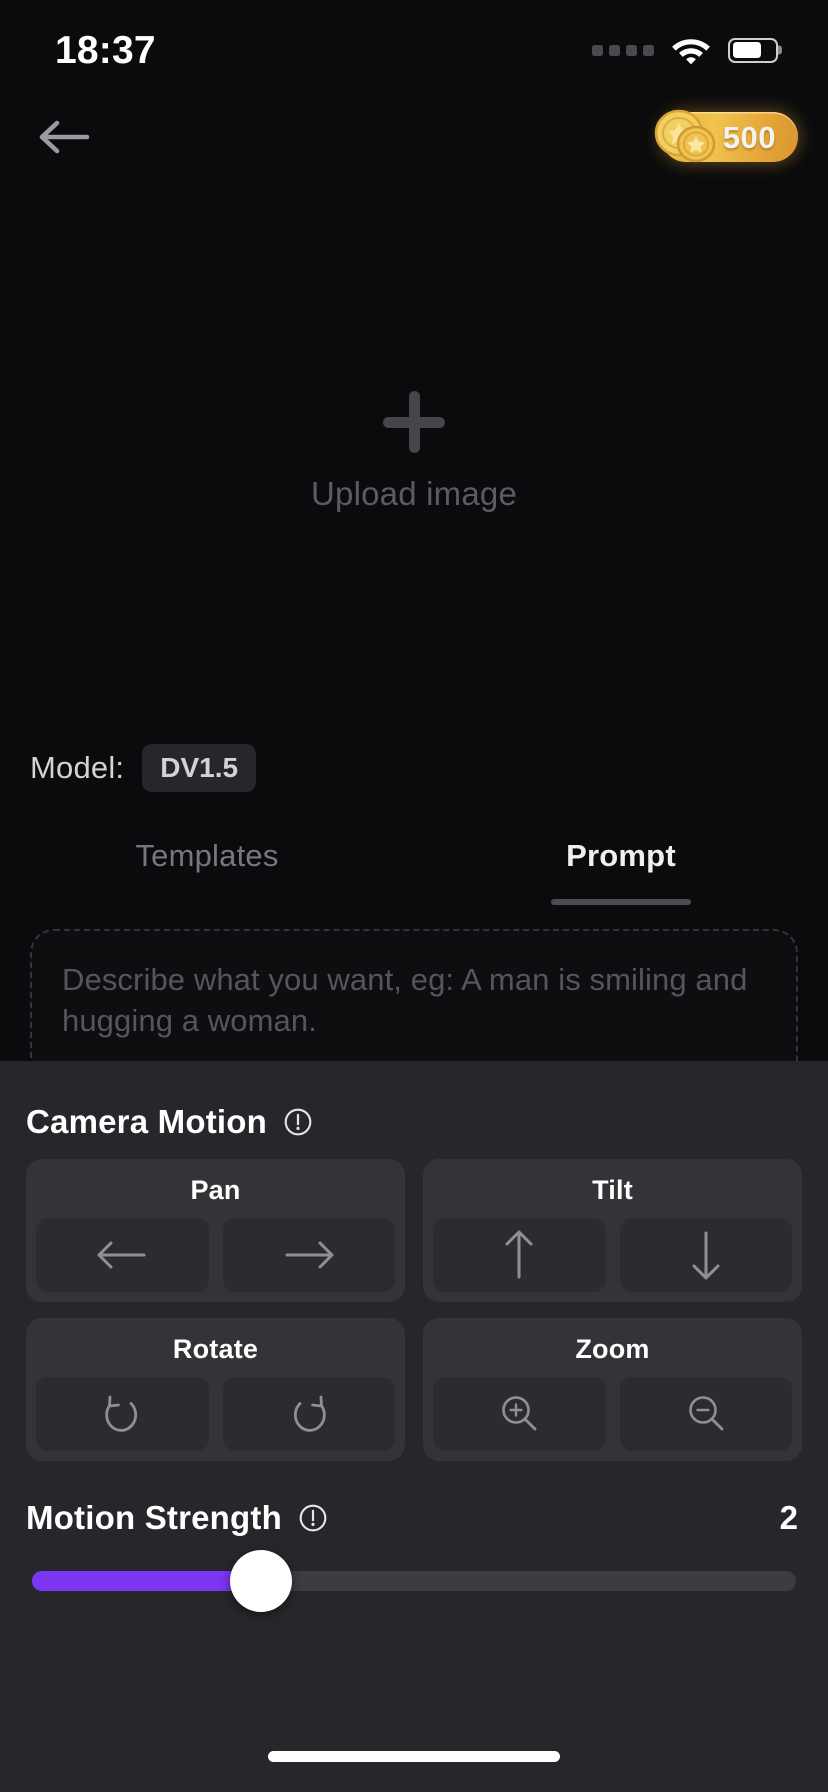 This screenshot has height=1792, width=828. I want to click on status-bar-indicators, so click(685, 47).